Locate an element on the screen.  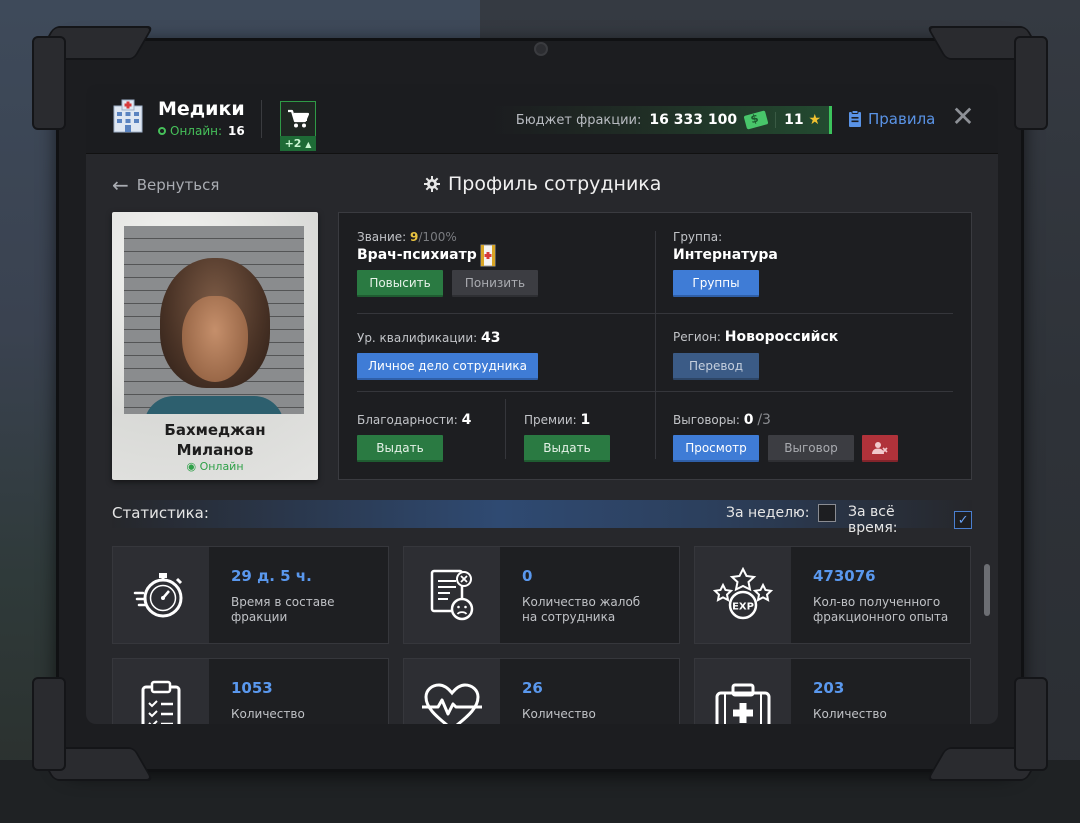
reprimands-max: /3 is located at coordinates (764, 420).